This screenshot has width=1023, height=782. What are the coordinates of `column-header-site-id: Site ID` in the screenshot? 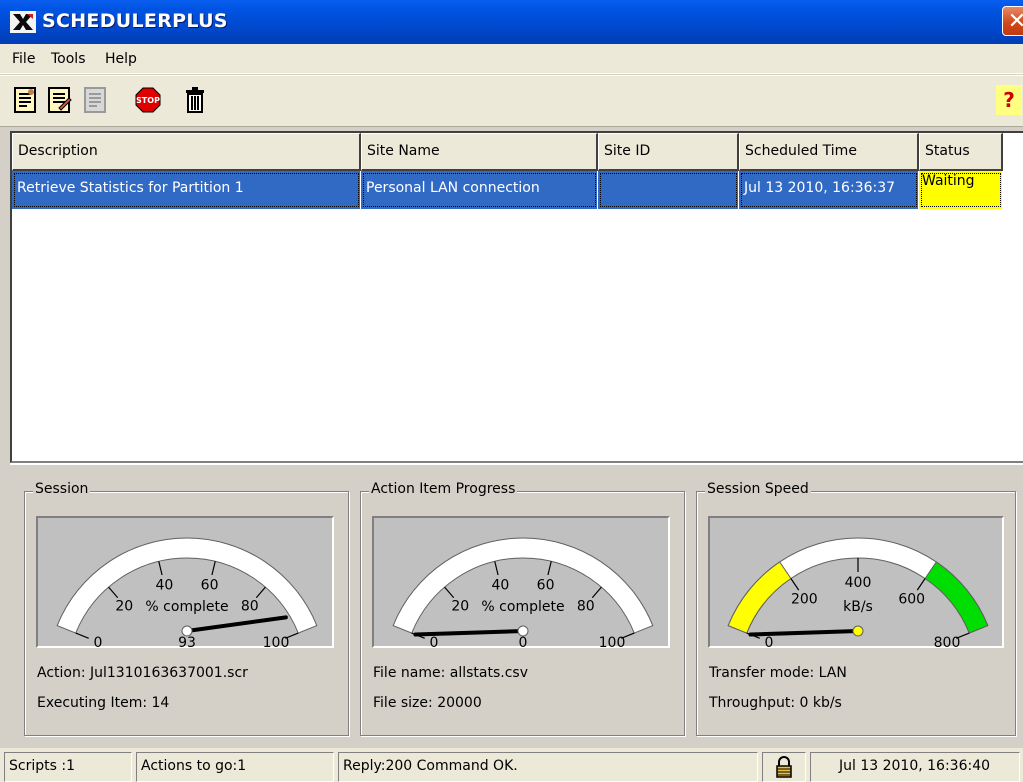 It's located at (668, 152).